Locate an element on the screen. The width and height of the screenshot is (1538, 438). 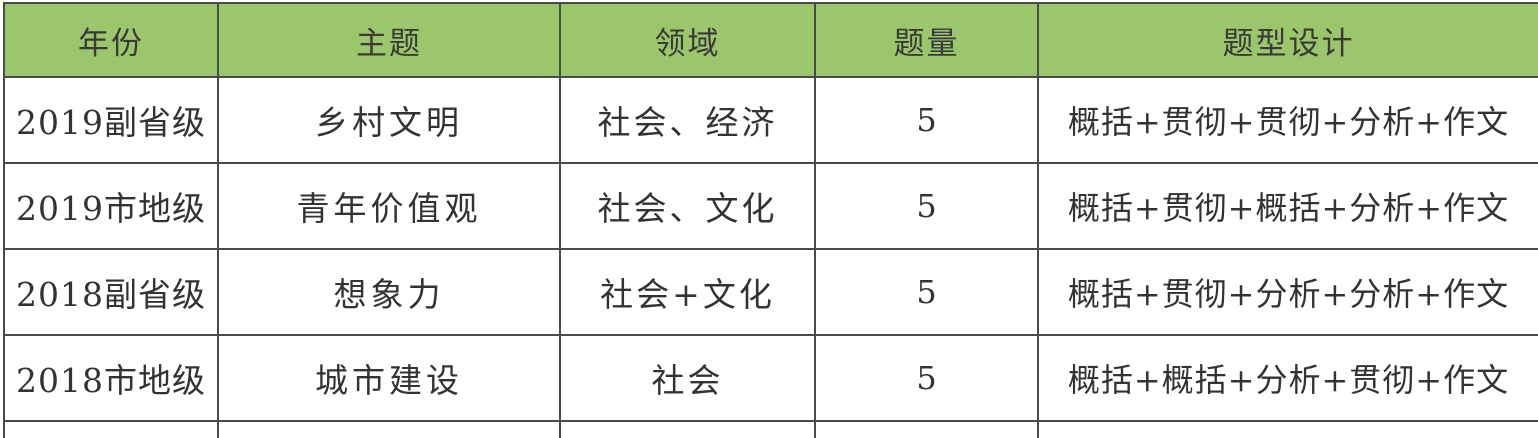
cell-topic: 乡村文明 is located at coordinates (389, 120).